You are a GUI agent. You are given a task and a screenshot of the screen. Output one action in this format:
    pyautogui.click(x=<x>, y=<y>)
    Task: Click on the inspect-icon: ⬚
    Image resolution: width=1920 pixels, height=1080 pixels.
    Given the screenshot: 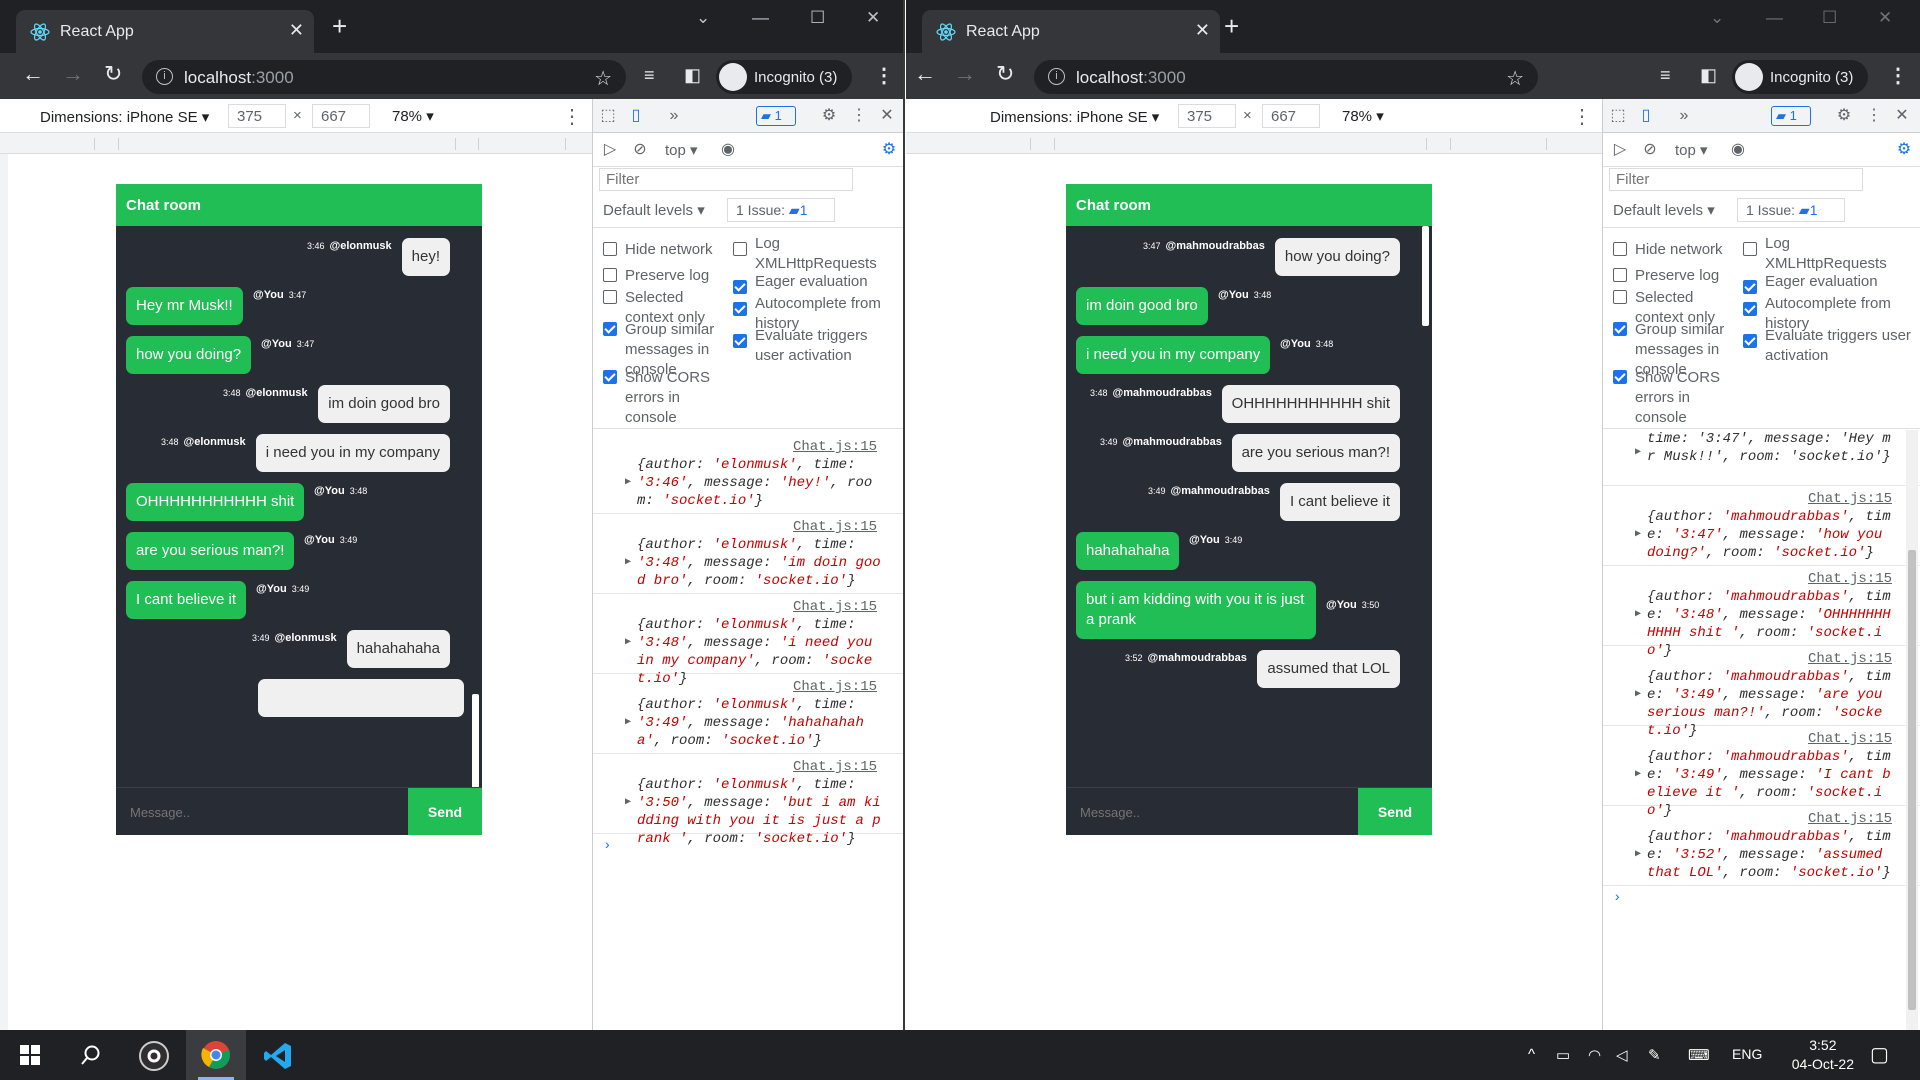 What is the action you would take?
    pyautogui.click(x=1618, y=116)
    